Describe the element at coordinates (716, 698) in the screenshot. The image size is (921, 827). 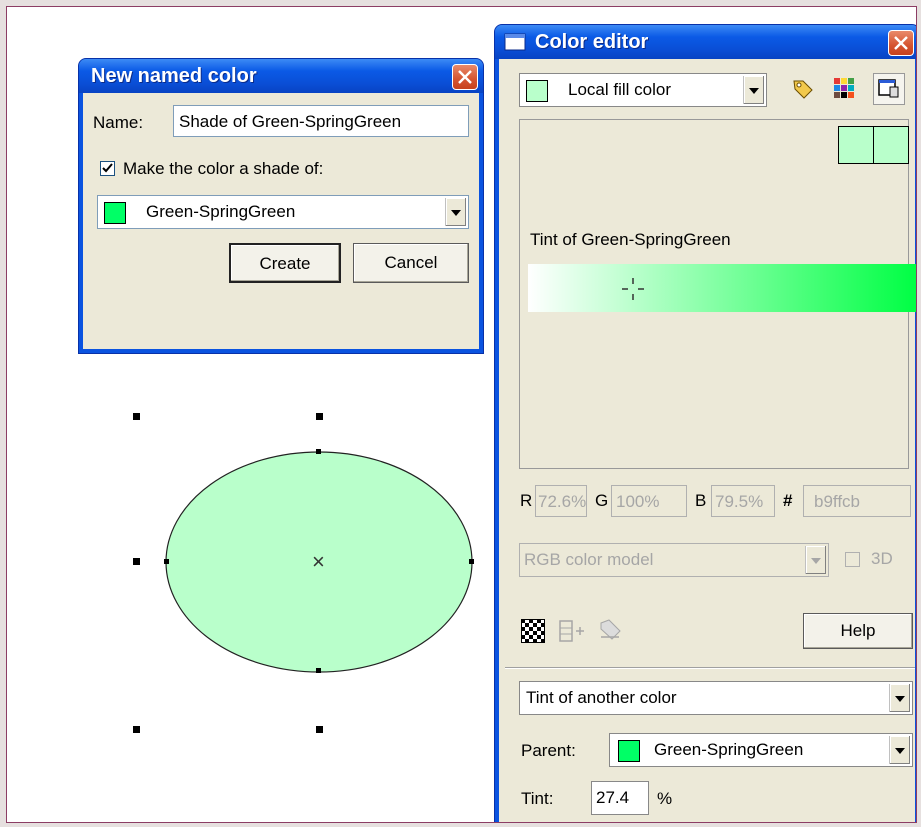
I see `mode-dropdown: Tint of another color` at that location.